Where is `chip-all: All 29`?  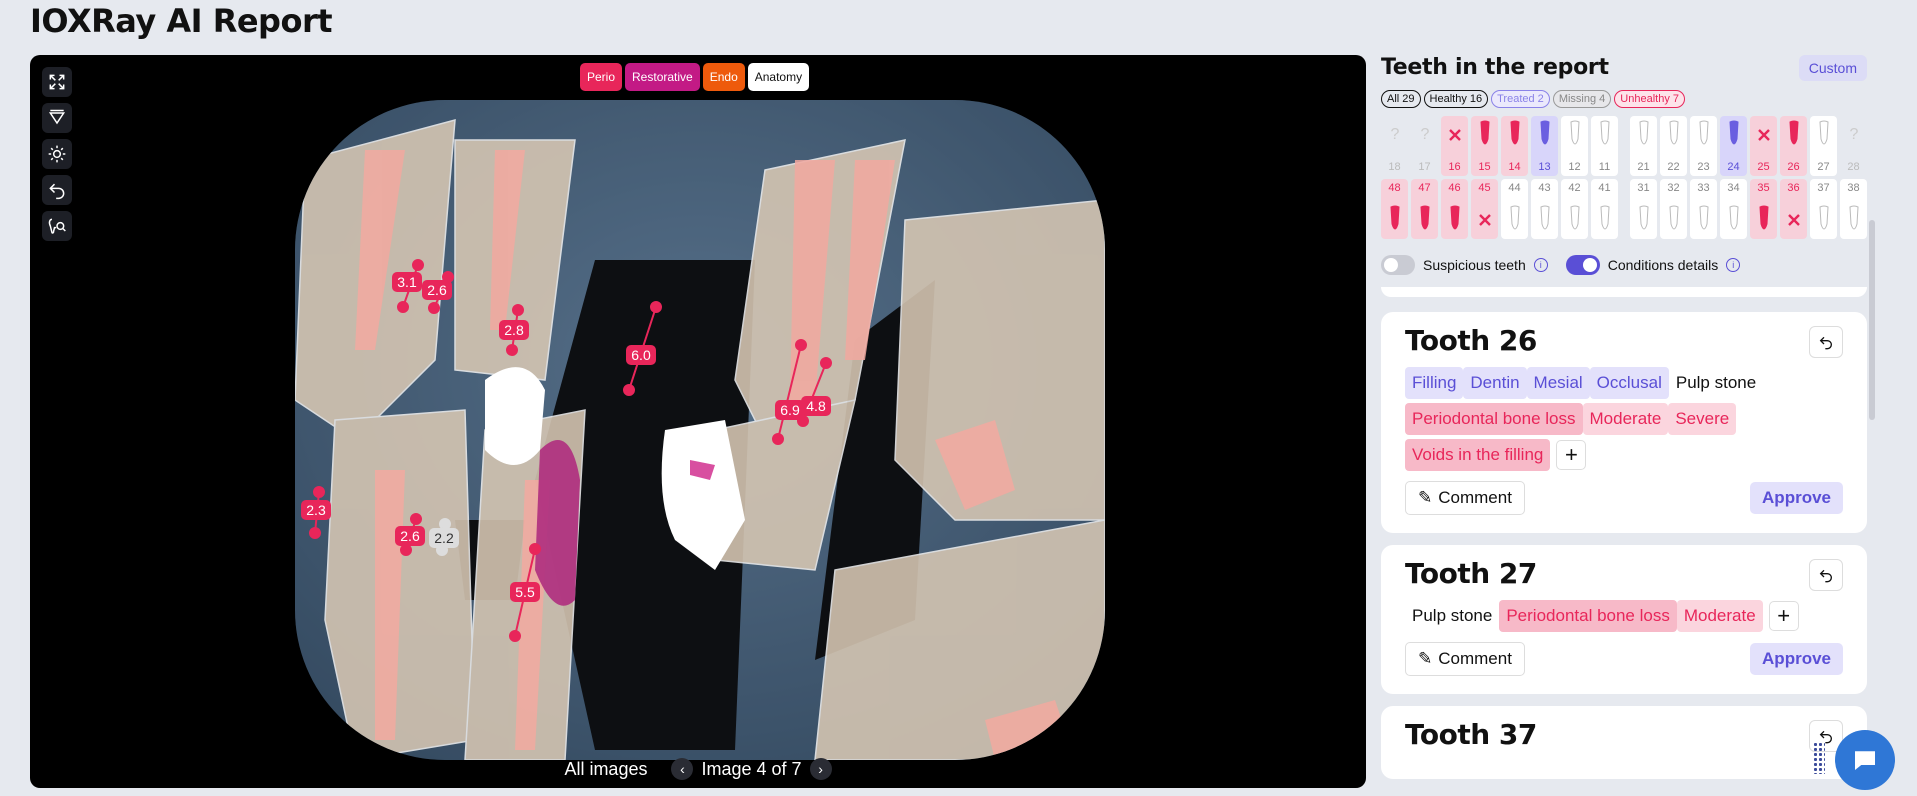
chip-all: All 29 is located at coordinates (1401, 99).